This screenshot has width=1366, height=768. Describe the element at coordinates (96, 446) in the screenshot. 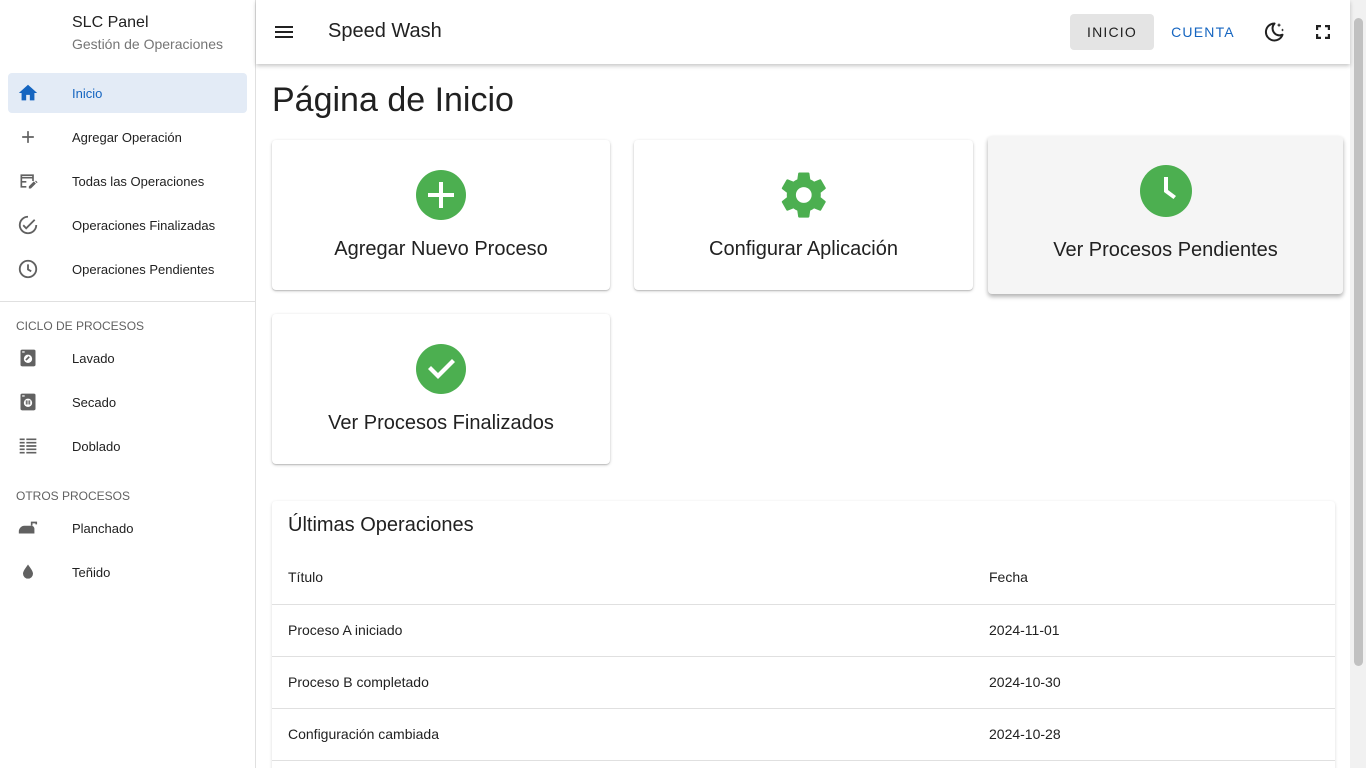

I see `sidebar-item-label: Doblado` at that location.